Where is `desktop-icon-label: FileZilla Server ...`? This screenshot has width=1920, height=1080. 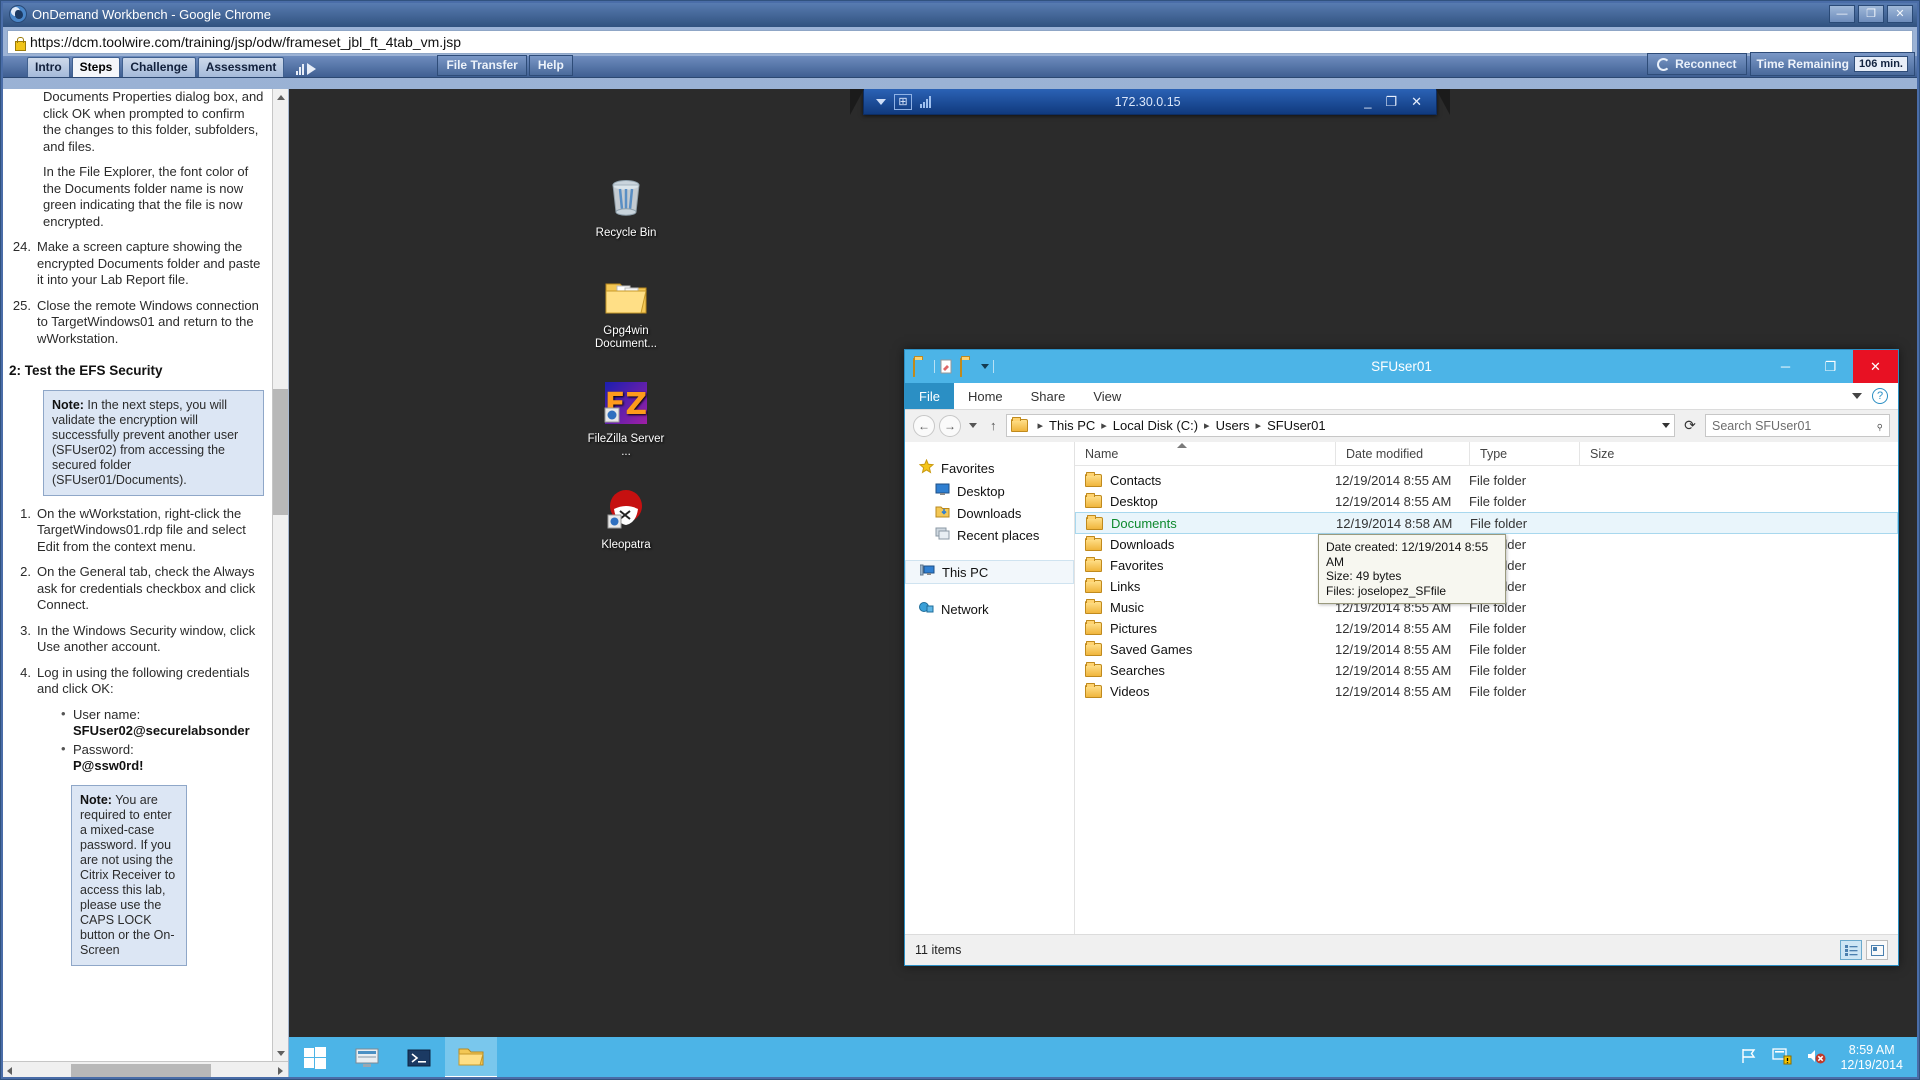
desktop-icon-label: FileZilla Server ... is located at coordinates (626, 445).